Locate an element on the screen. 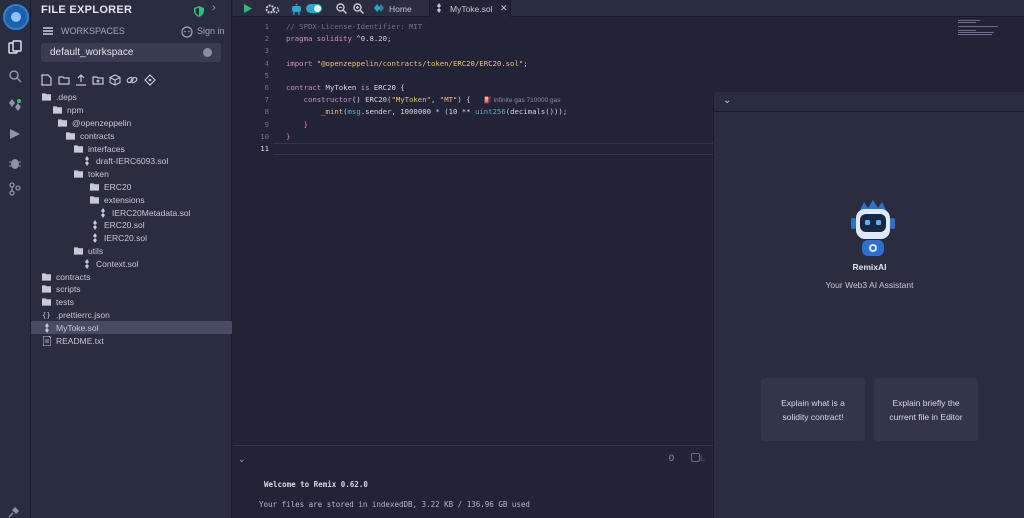 The image size is (1024, 518). zoom-in-icon is located at coordinates (358, 8).